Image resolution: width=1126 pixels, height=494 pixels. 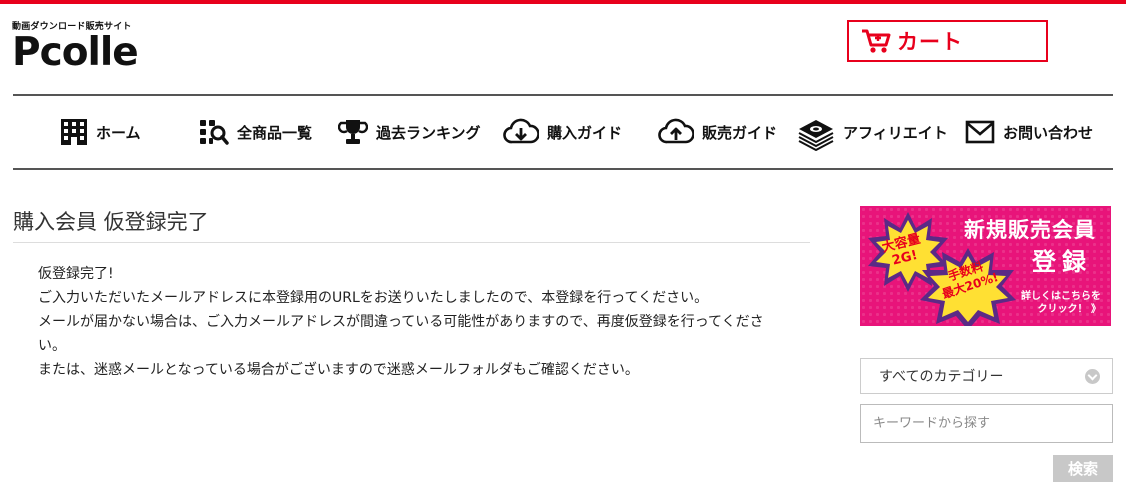 I want to click on nav-item-sales-guide: 販売ガイド, so click(x=717, y=132).